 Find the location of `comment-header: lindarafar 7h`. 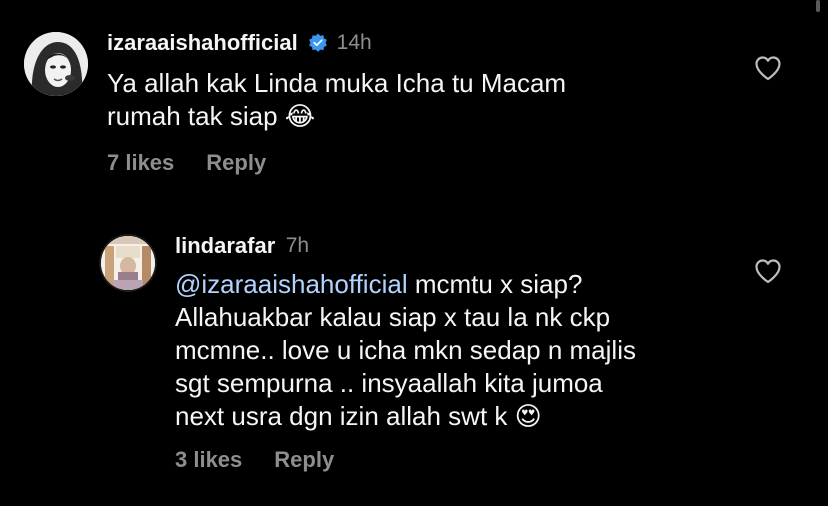

comment-header: lindarafar 7h is located at coordinates (242, 246).